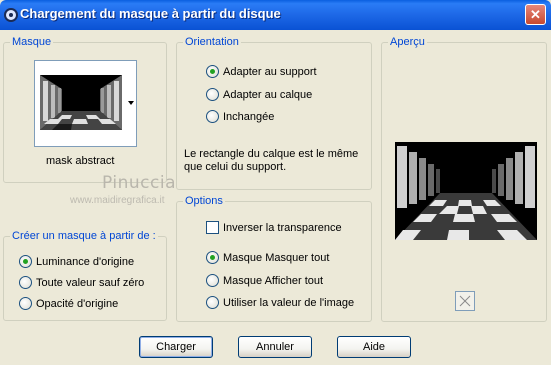 This screenshot has height=365, width=551. Describe the element at coordinates (273, 280) in the screenshot. I see `radio-label: Masque Afficher tout` at that location.